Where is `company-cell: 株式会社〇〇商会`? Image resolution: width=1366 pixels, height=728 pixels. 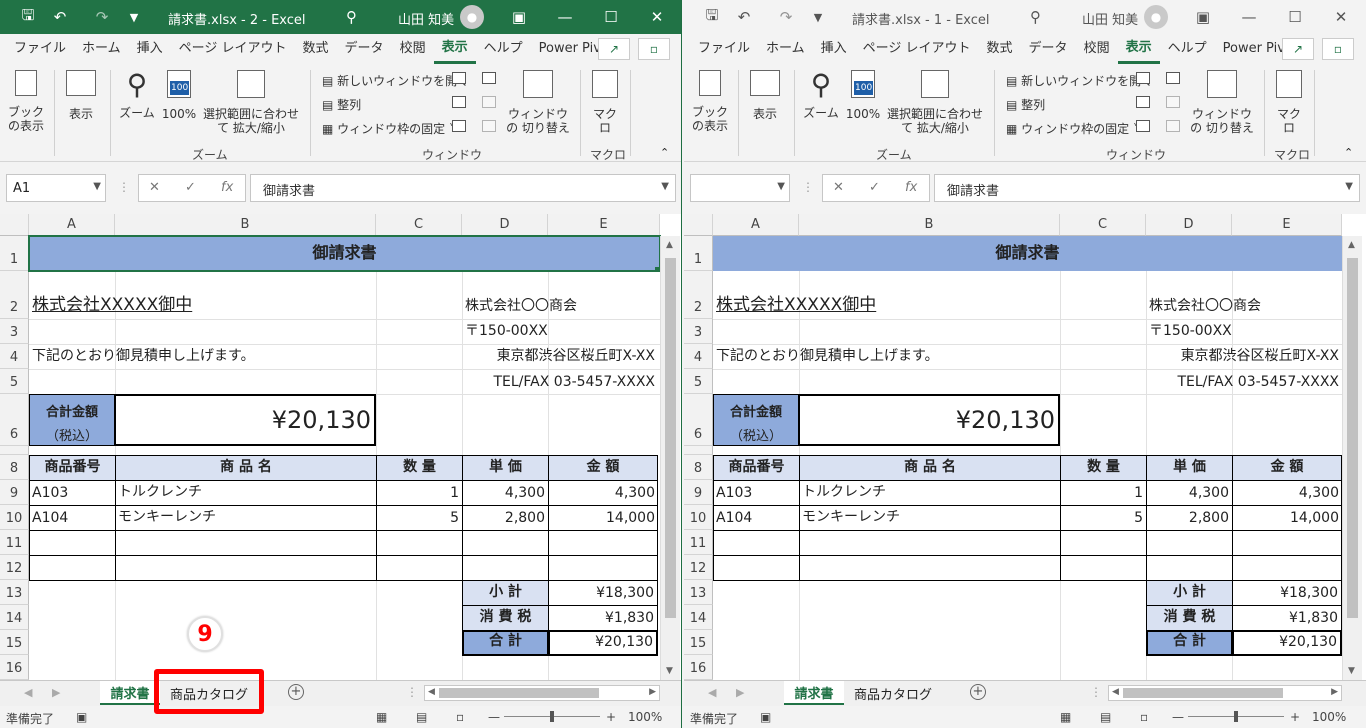
company-cell: 株式会社〇〇商会 is located at coordinates (1244, 295).